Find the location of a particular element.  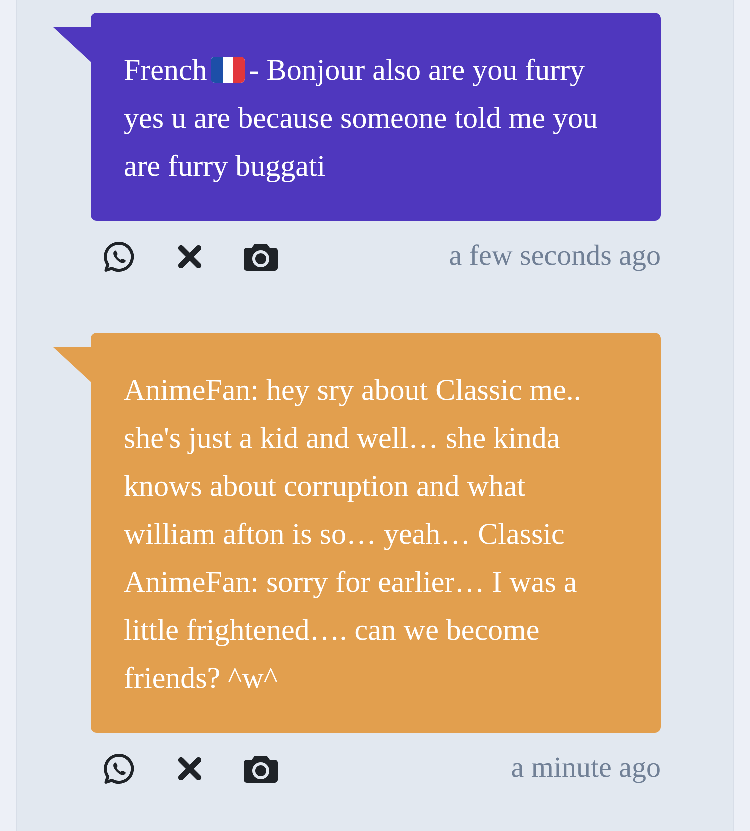

timestamp: a minute ago is located at coordinates (586, 768).